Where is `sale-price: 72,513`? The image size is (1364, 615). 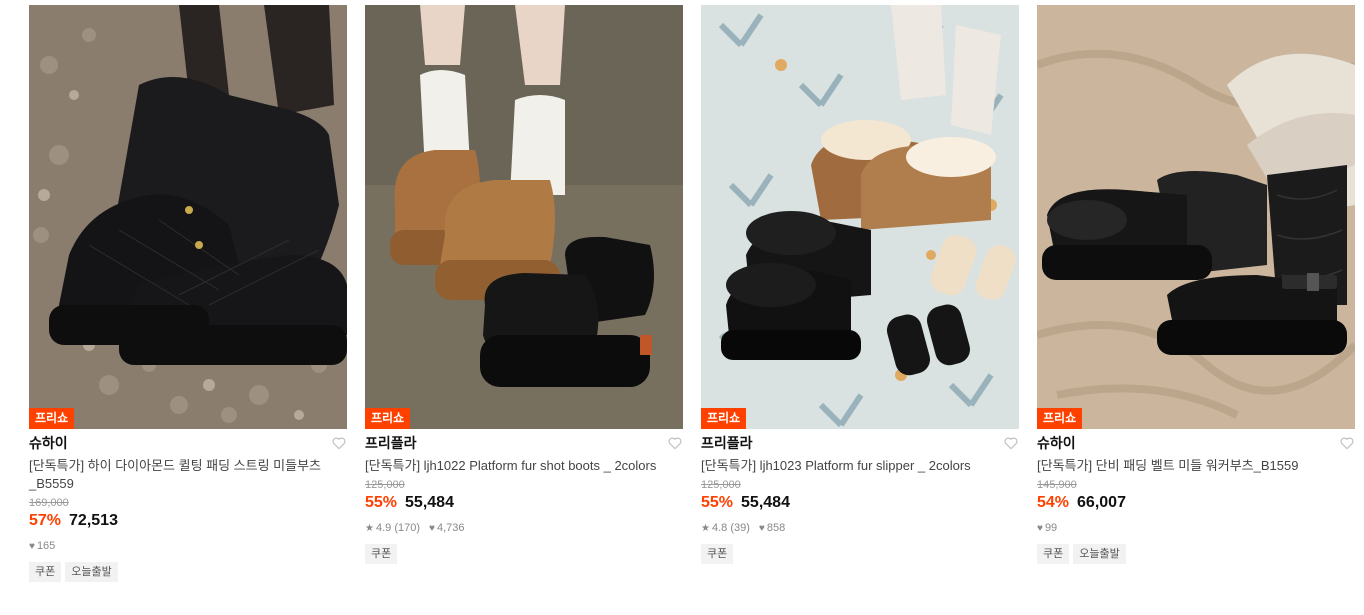 sale-price: 72,513 is located at coordinates (93, 520).